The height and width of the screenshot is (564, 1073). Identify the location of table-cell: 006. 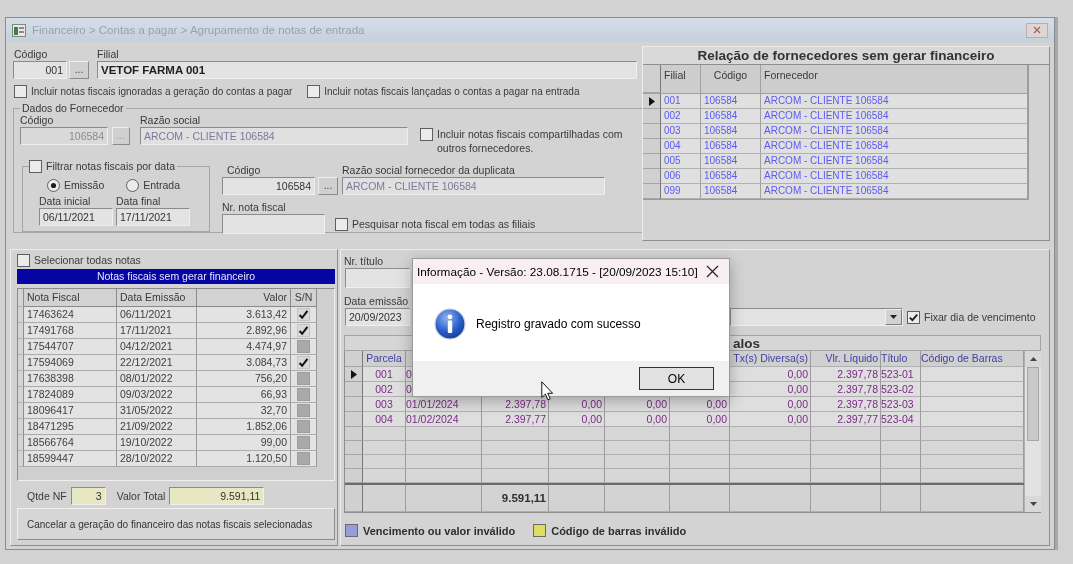
(681, 176).